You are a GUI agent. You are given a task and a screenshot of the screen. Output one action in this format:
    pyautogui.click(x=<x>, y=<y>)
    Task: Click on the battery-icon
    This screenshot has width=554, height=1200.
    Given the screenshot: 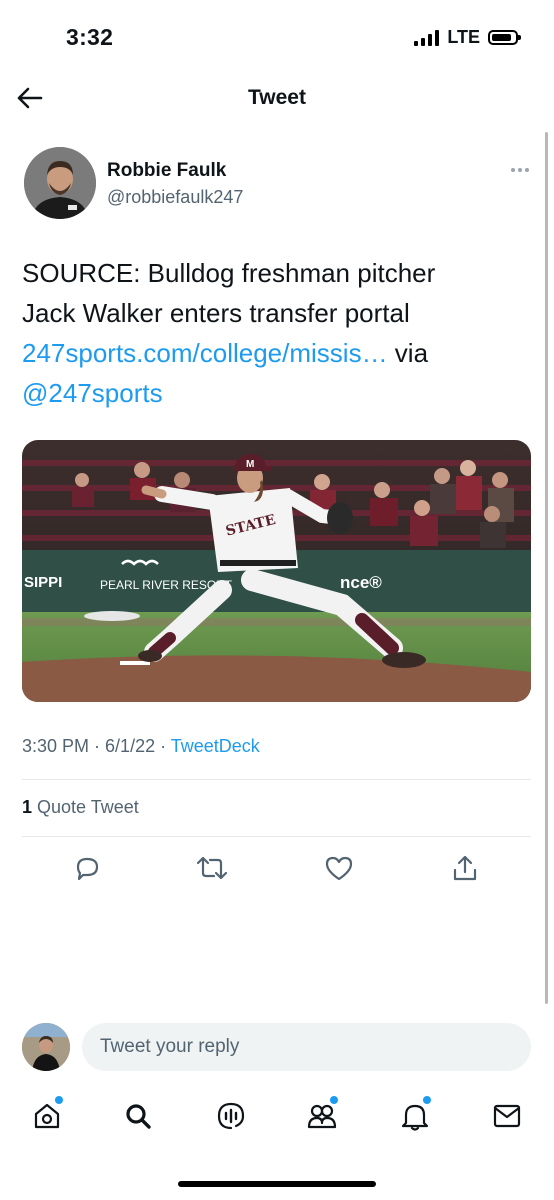 What is the action you would take?
    pyautogui.click(x=504, y=37)
    